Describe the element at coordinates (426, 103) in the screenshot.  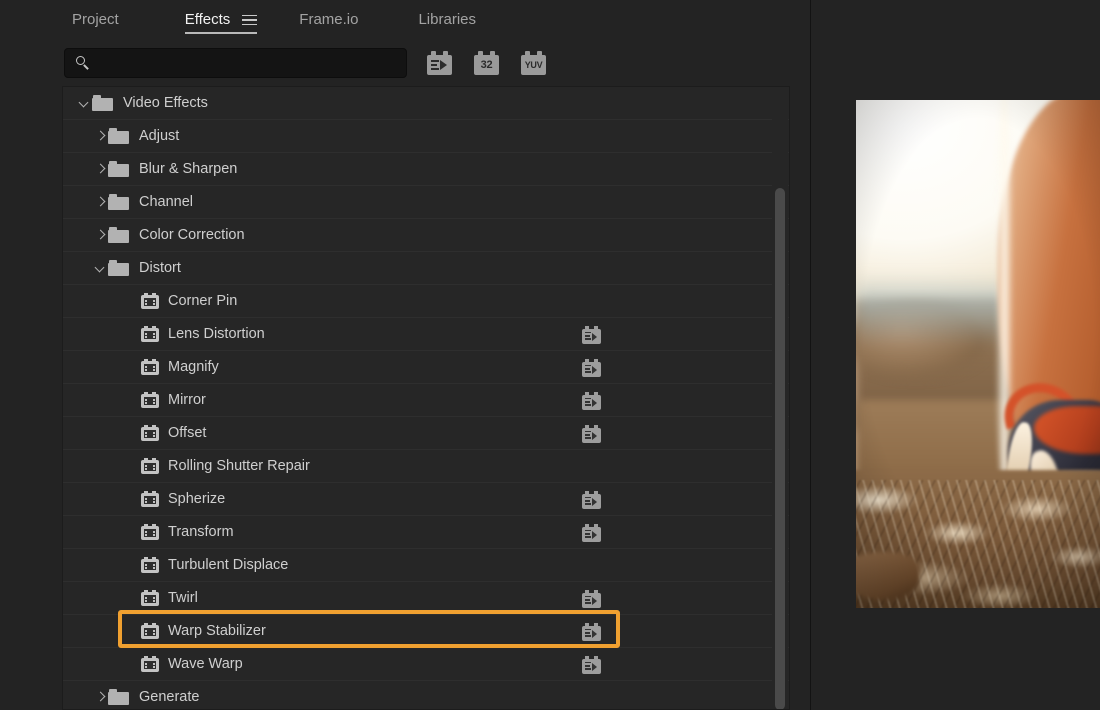
I see `tree-folder-row: Video Effects` at that location.